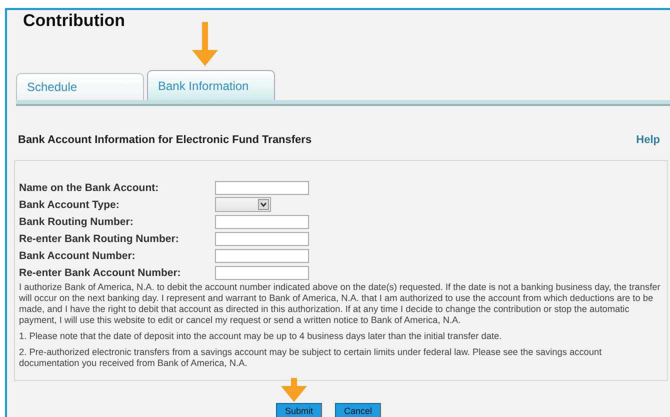 The image size is (670, 417). What do you see at coordinates (648, 140) in the screenshot?
I see `help-link: Help` at bounding box center [648, 140].